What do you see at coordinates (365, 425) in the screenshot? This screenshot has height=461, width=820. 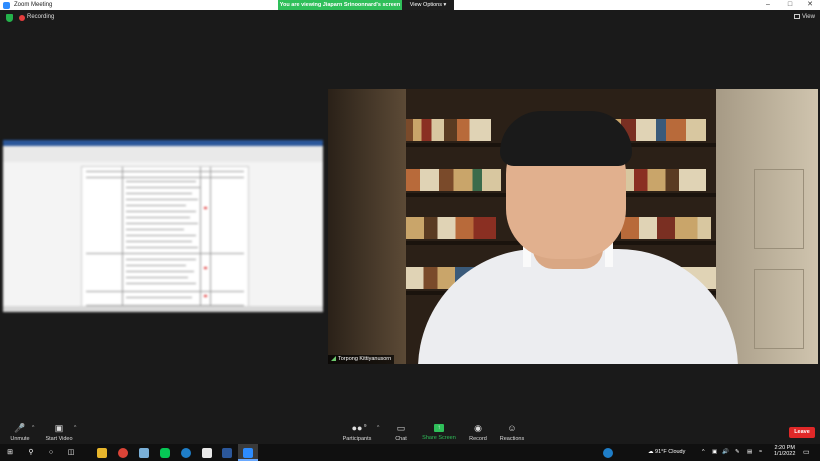 I see `participants-count: 9` at bounding box center [365, 425].